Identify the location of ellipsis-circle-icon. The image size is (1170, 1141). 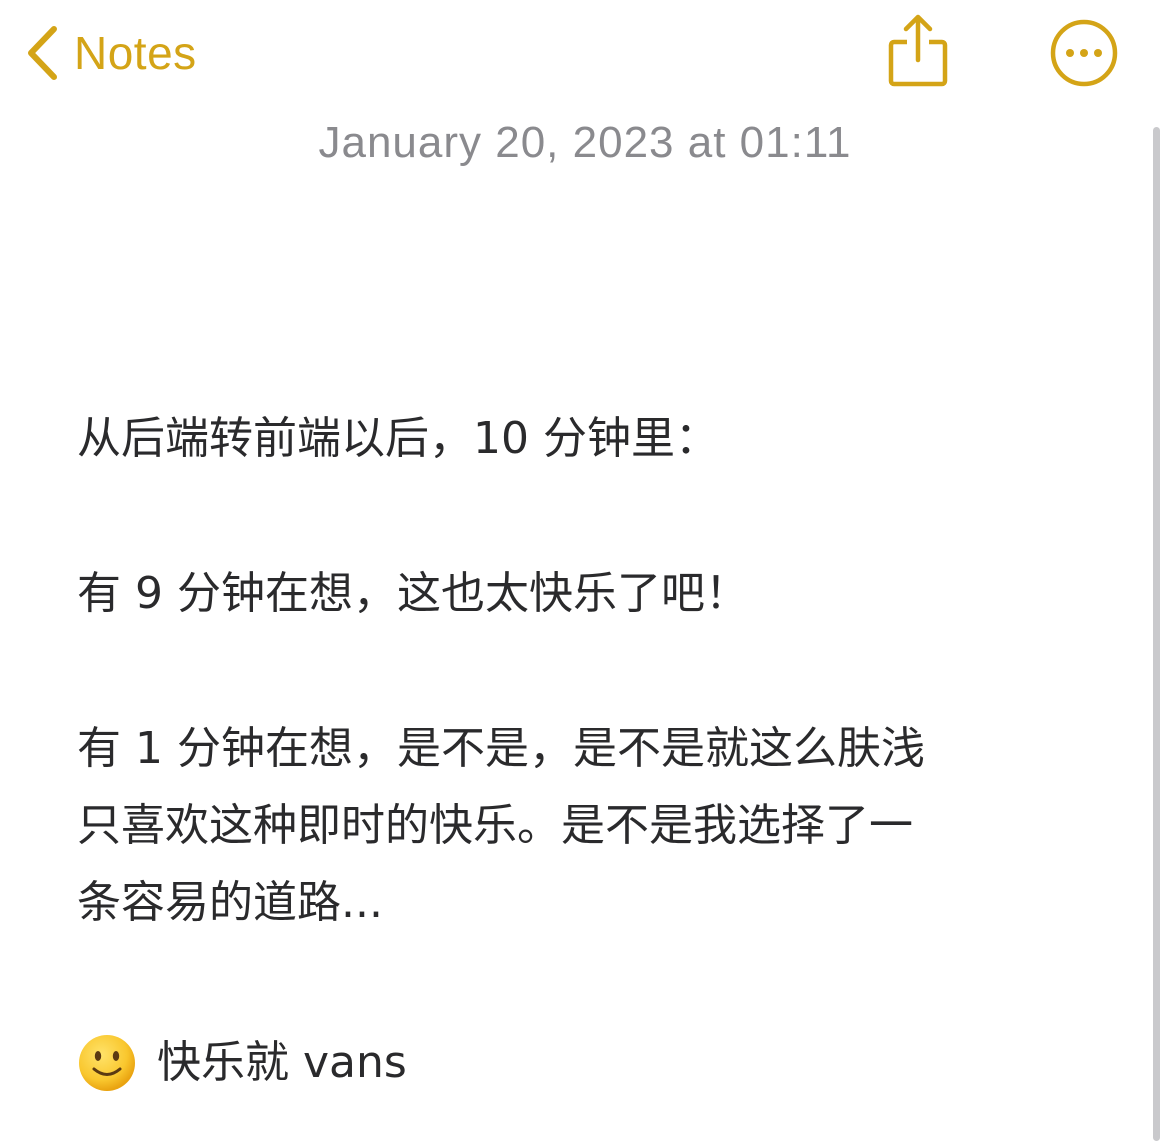
(1084, 53).